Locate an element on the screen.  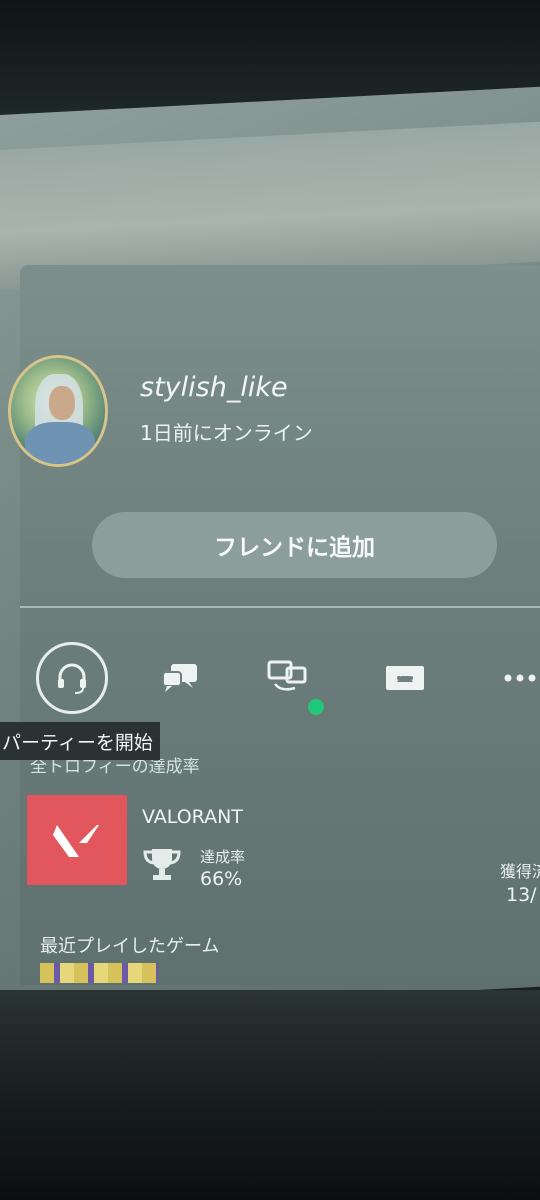
recent-games-heading: 最近プレイしたゲーム is located at coordinates (130, 946).